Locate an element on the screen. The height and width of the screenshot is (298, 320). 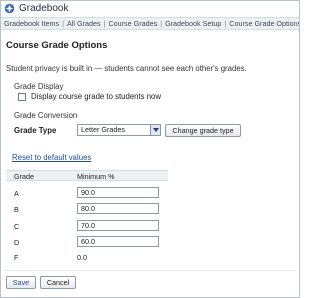
display-grade-option: Display course grade to students now is located at coordinates (89, 96).